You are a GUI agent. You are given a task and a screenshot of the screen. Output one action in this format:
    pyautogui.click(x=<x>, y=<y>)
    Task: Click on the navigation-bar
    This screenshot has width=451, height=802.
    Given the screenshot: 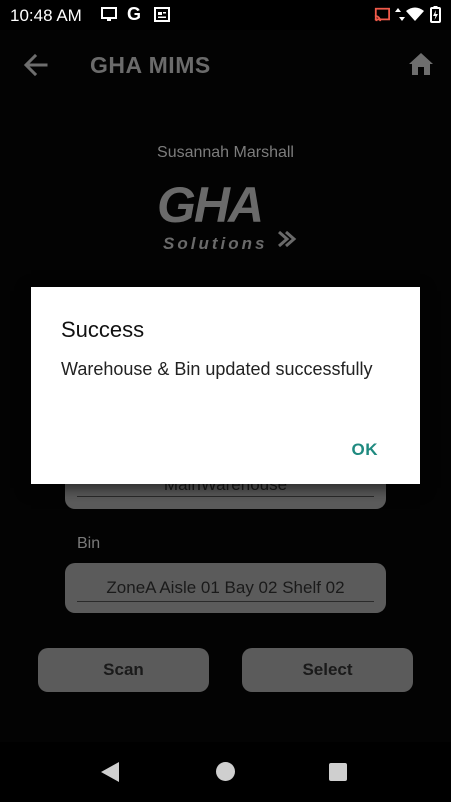 What is the action you would take?
    pyautogui.click(x=225, y=772)
    